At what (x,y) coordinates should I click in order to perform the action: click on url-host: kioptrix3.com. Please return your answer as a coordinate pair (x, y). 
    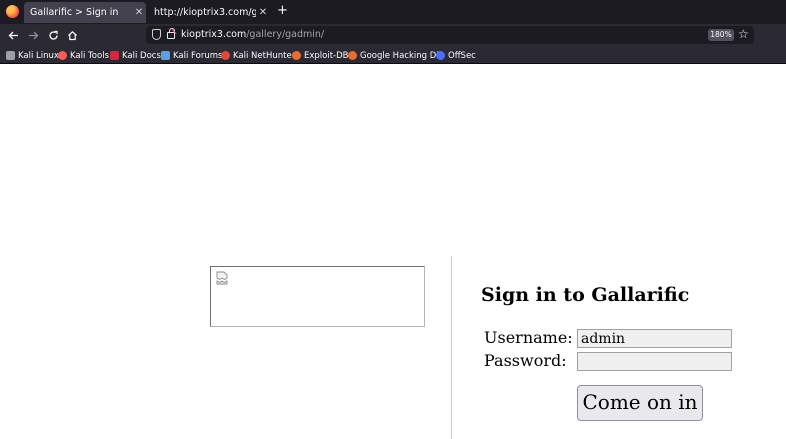
    Looking at the image, I should click on (214, 34).